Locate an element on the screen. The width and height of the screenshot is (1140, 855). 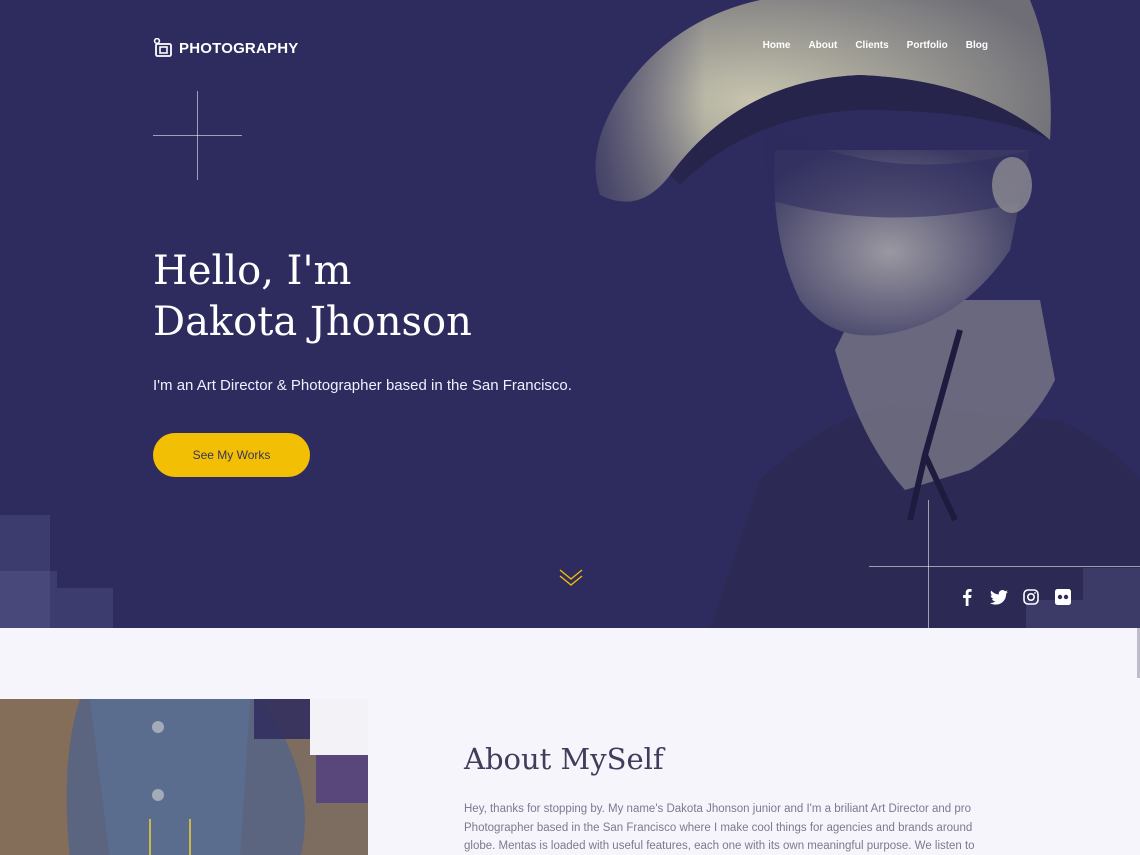
facebook-icon is located at coordinates (967, 597).